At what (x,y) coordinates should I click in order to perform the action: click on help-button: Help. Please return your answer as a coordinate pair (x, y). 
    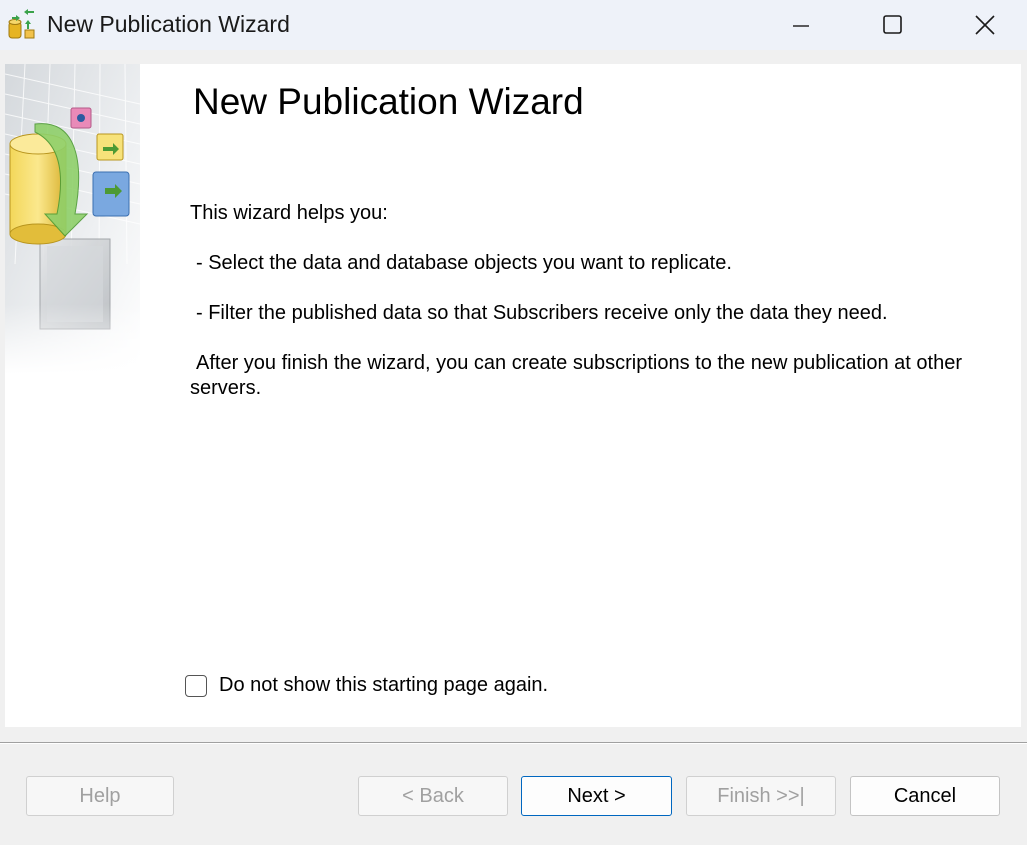
    Looking at the image, I should click on (100, 796).